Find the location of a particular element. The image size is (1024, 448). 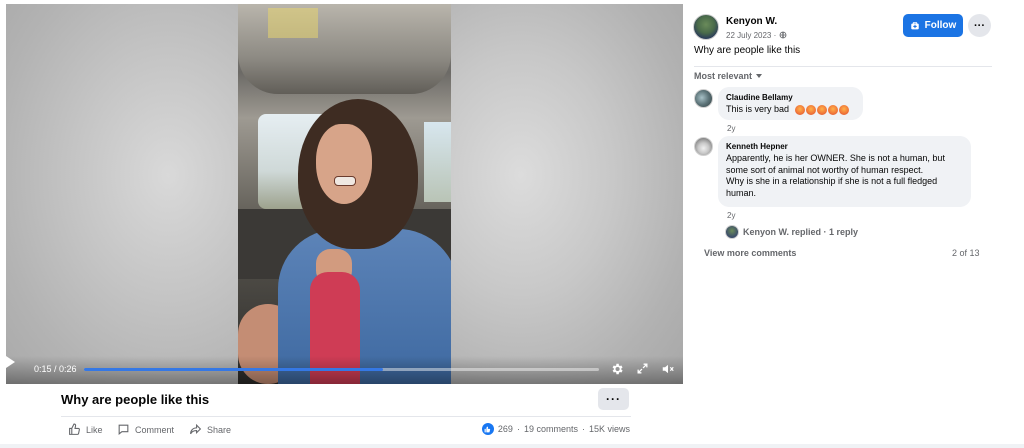

comment-line: human. is located at coordinates (741, 192).